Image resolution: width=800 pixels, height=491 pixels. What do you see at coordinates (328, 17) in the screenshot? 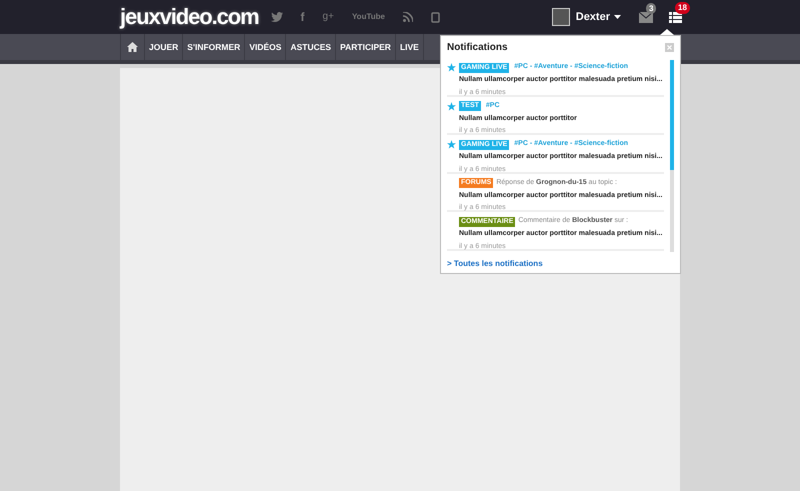
I see `google-plus-icon: g+` at bounding box center [328, 17].